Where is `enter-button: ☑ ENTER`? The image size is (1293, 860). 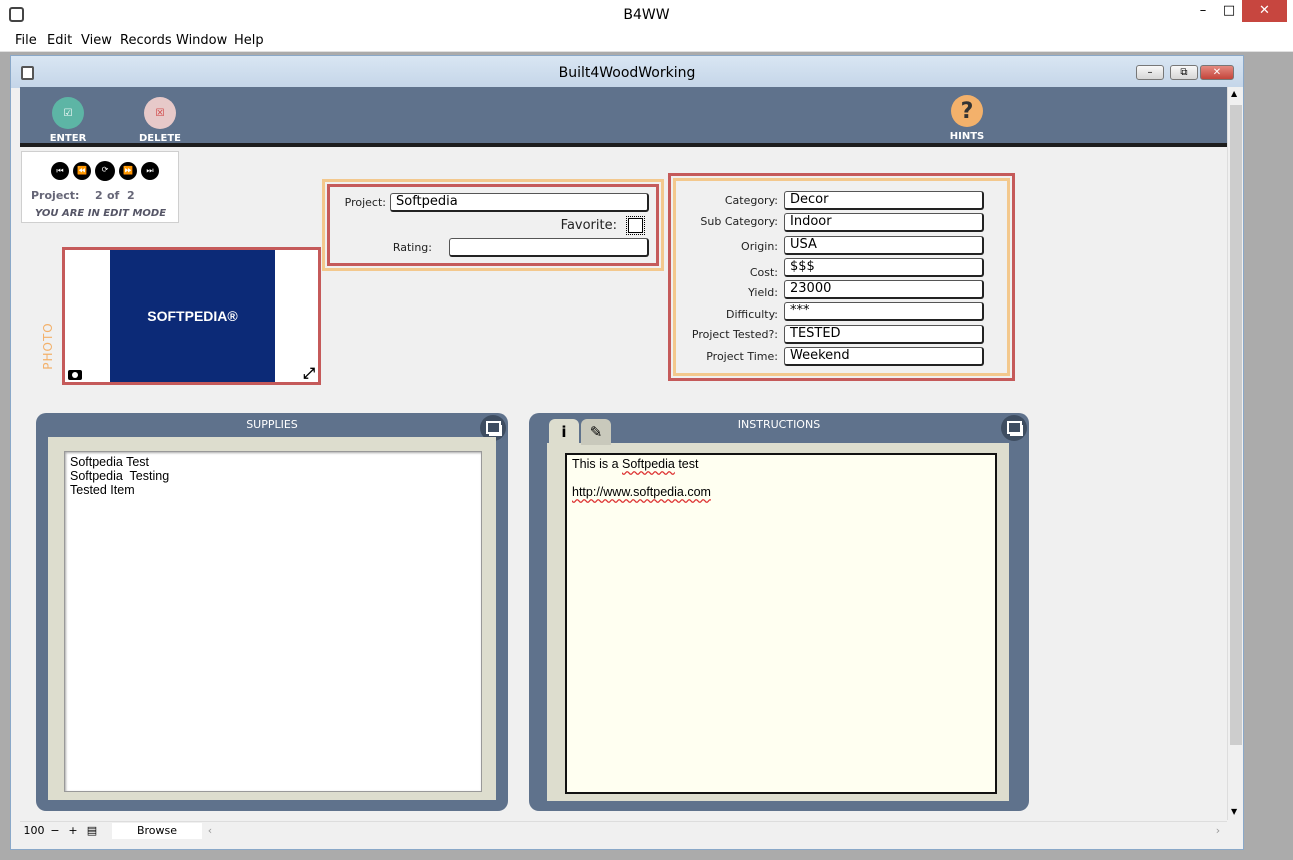 enter-button: ☑ ENTER is located at coordinates (68, 120).